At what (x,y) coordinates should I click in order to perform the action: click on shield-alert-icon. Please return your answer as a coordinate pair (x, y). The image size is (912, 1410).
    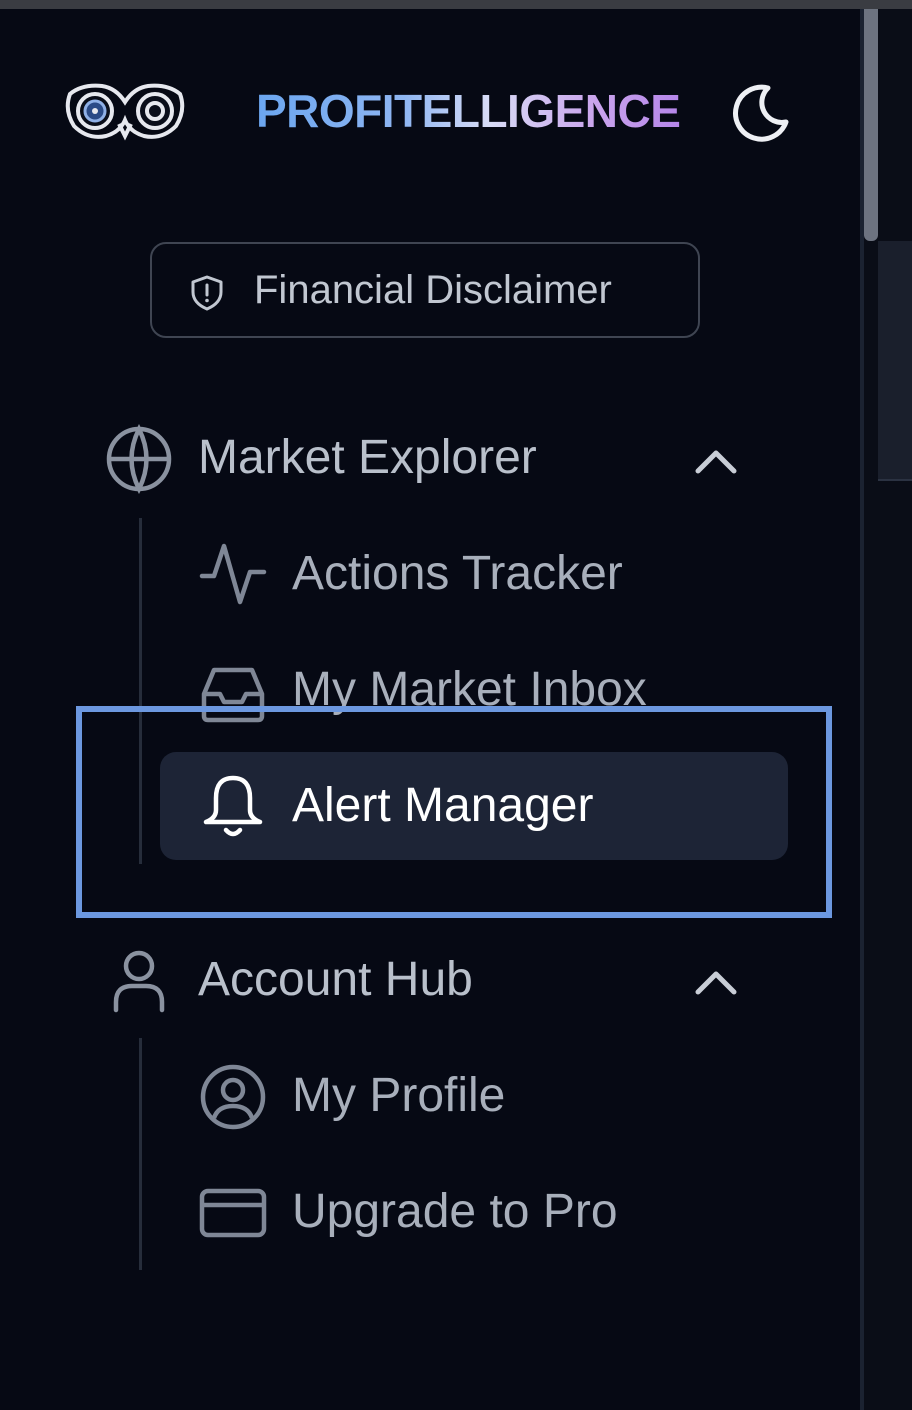
    Looking at the image, I should click on (207, 293).